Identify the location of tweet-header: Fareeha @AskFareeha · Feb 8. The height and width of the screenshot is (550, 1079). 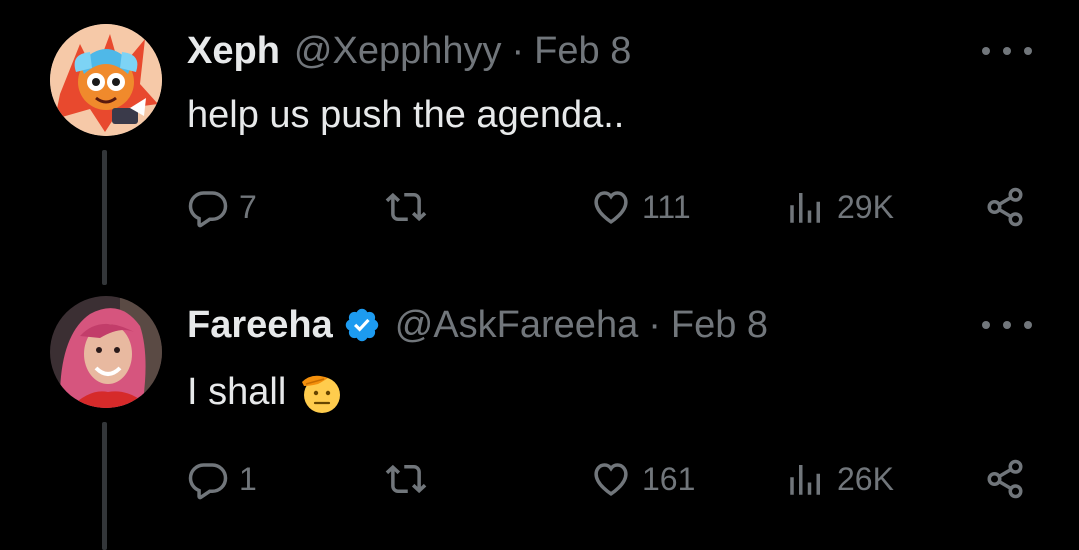
(477, 325).